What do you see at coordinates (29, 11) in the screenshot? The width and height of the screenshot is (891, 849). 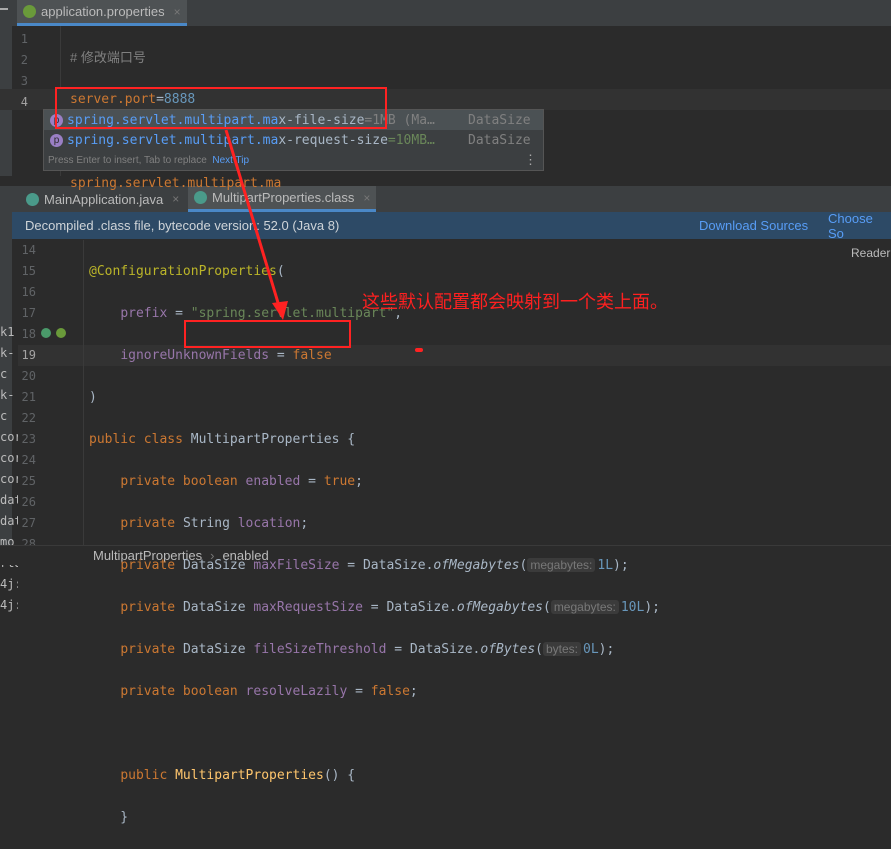 I see `spring-leaf-icon` at bounding box center [29, 11].